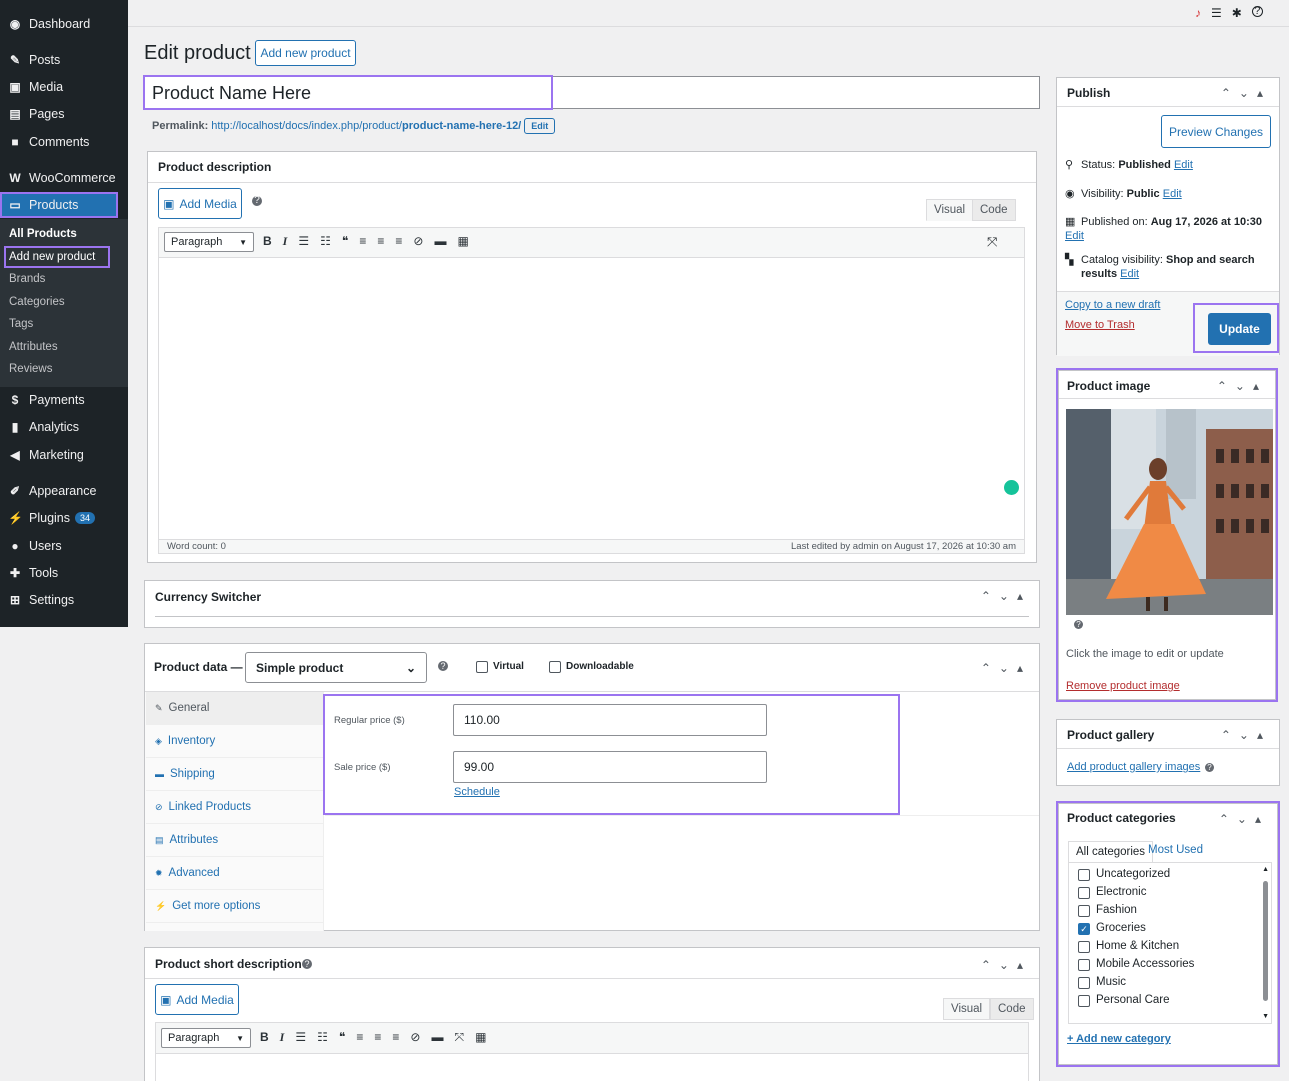  I want to click on tab-linked-products: ⊘ Linked Products, so click(234, 807).